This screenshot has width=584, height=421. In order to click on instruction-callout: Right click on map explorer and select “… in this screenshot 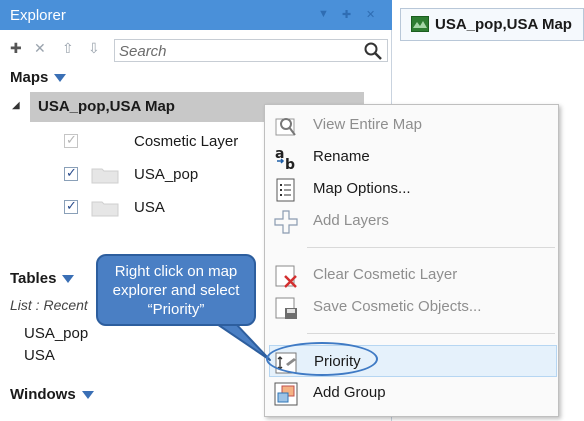, I will do `click(176, 290)`.